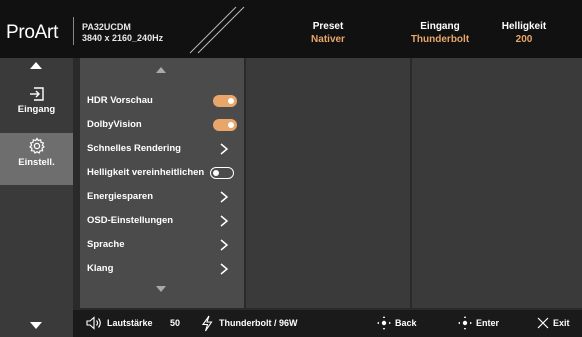 The width and height of the screenshot is (582, 337). Describe the element at coordinates (258, 323) in the screenshot. I see `power-delivery-label: Thunderbolt / 96W` at that location.